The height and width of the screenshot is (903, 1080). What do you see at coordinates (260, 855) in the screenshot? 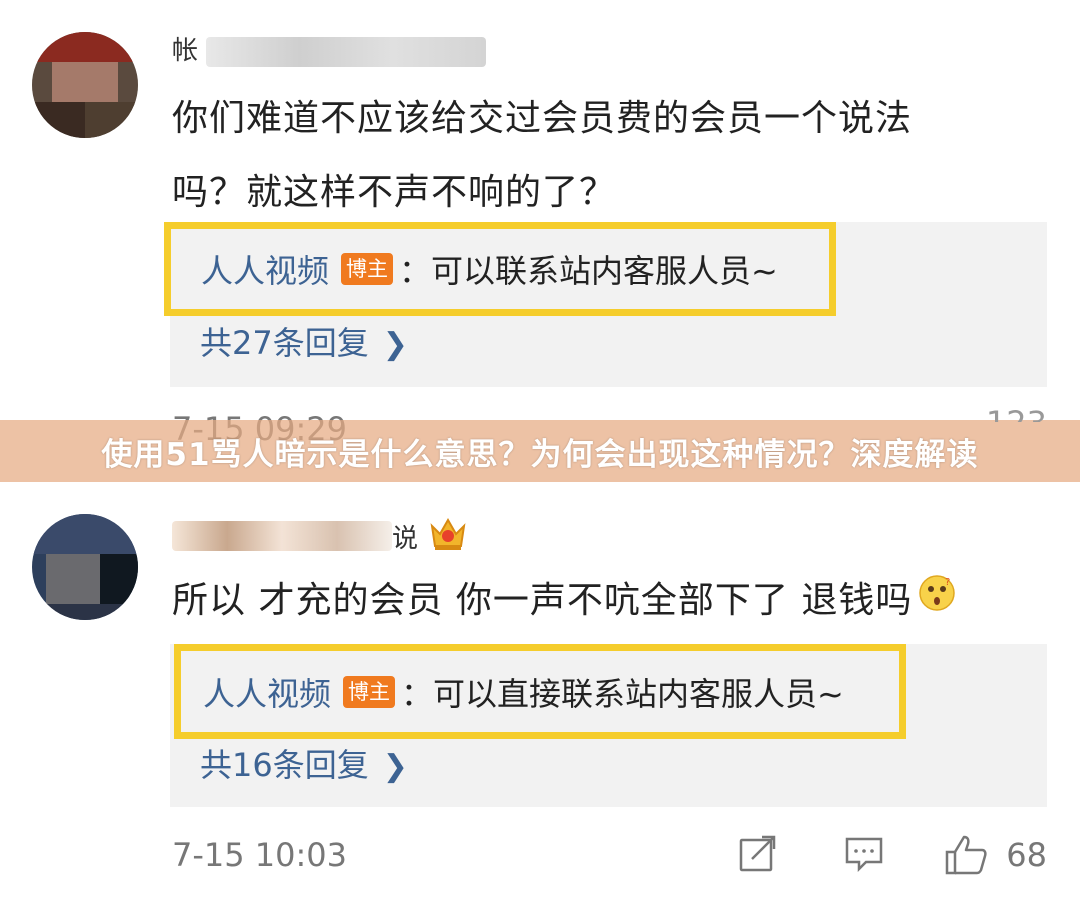
I see `timestamp: 7-15 10:03` at bounding box center [260, 855].